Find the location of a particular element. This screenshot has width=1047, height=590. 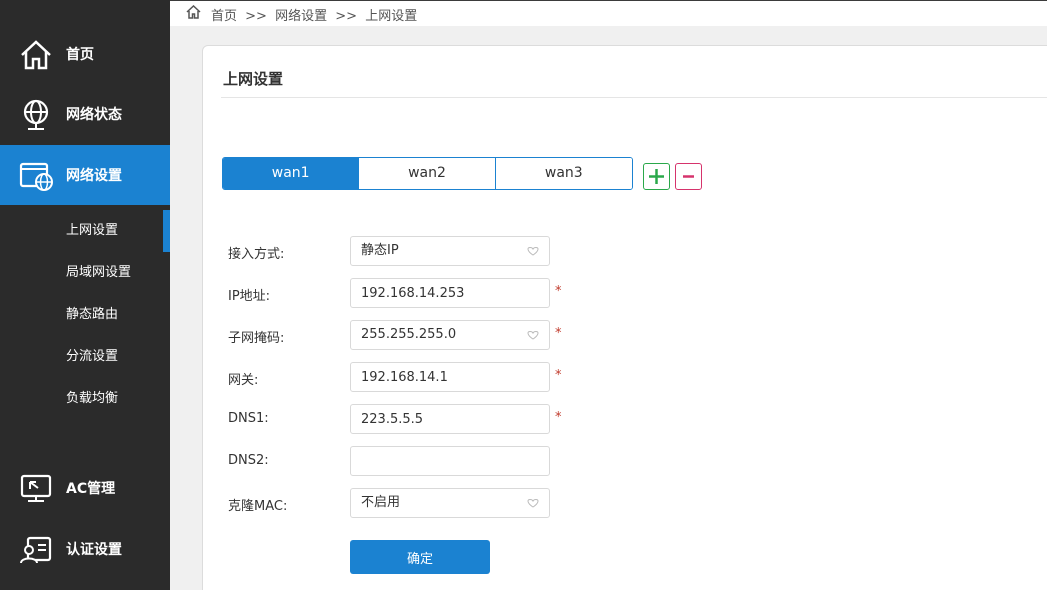

add-wan-button is located at coordinates (656, 176).